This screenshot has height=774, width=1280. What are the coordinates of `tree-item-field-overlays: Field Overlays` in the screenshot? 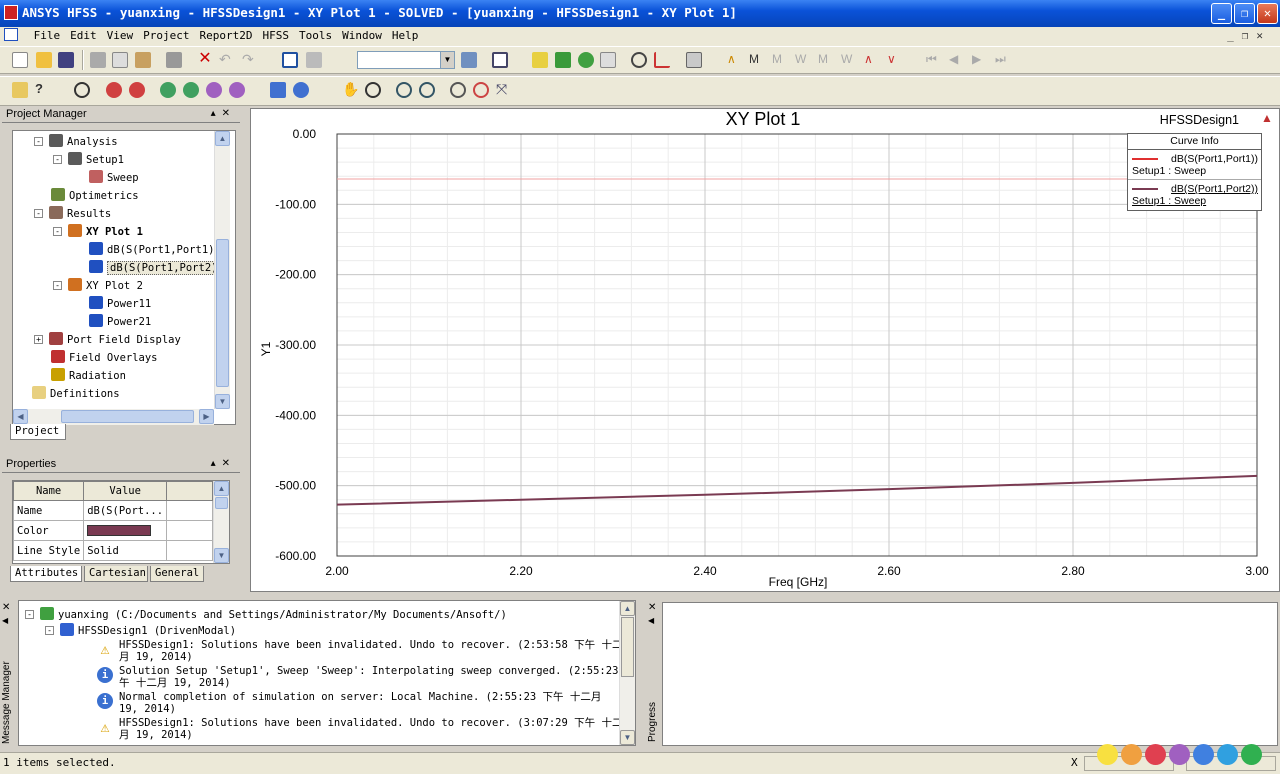 It's located at (96, 358).